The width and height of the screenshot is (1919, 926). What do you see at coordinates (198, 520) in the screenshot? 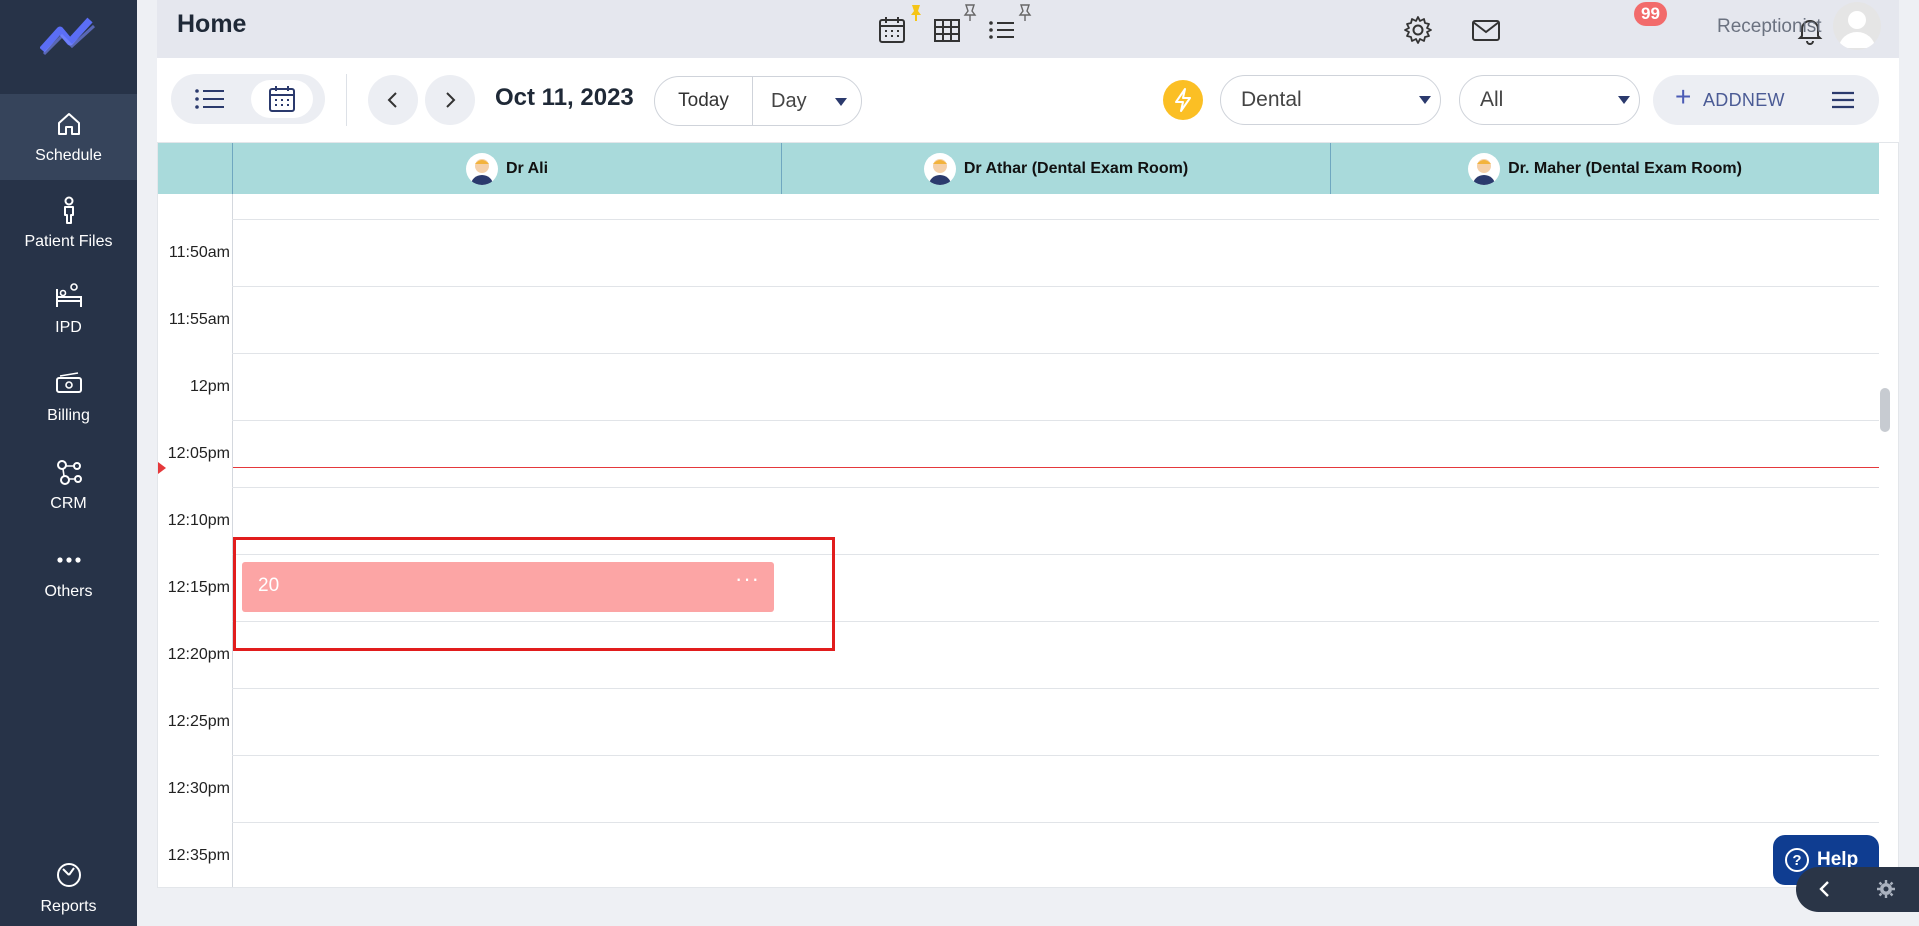
I see `time-slot-label: 12:10pm` at bounding box center [198, 520].